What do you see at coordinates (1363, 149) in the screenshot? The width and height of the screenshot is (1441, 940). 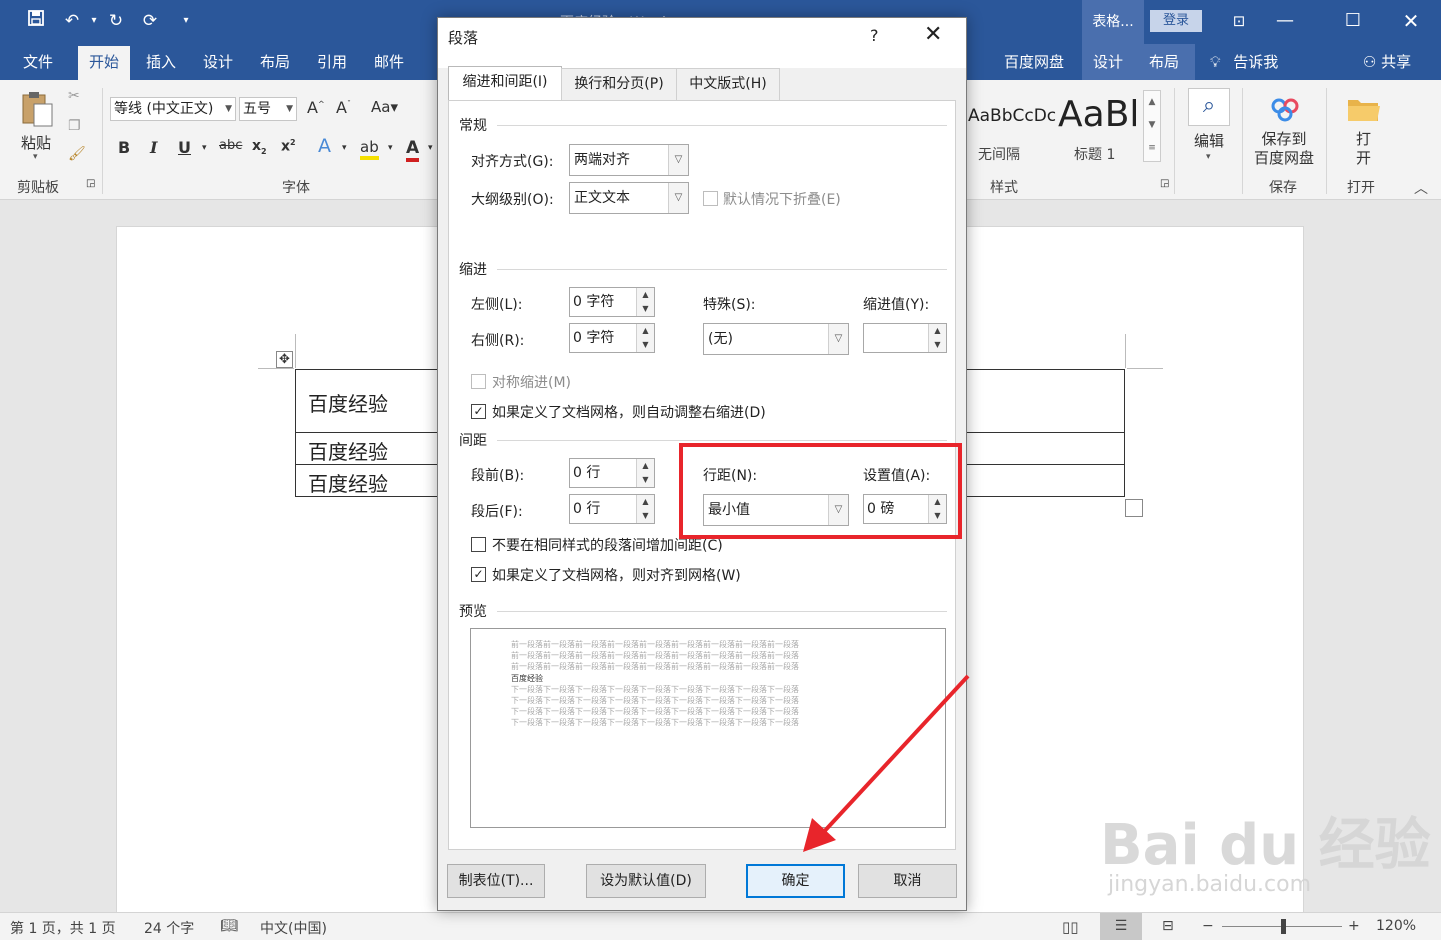 I see `open-label: 打 开` at bounding box center [1363, 149].